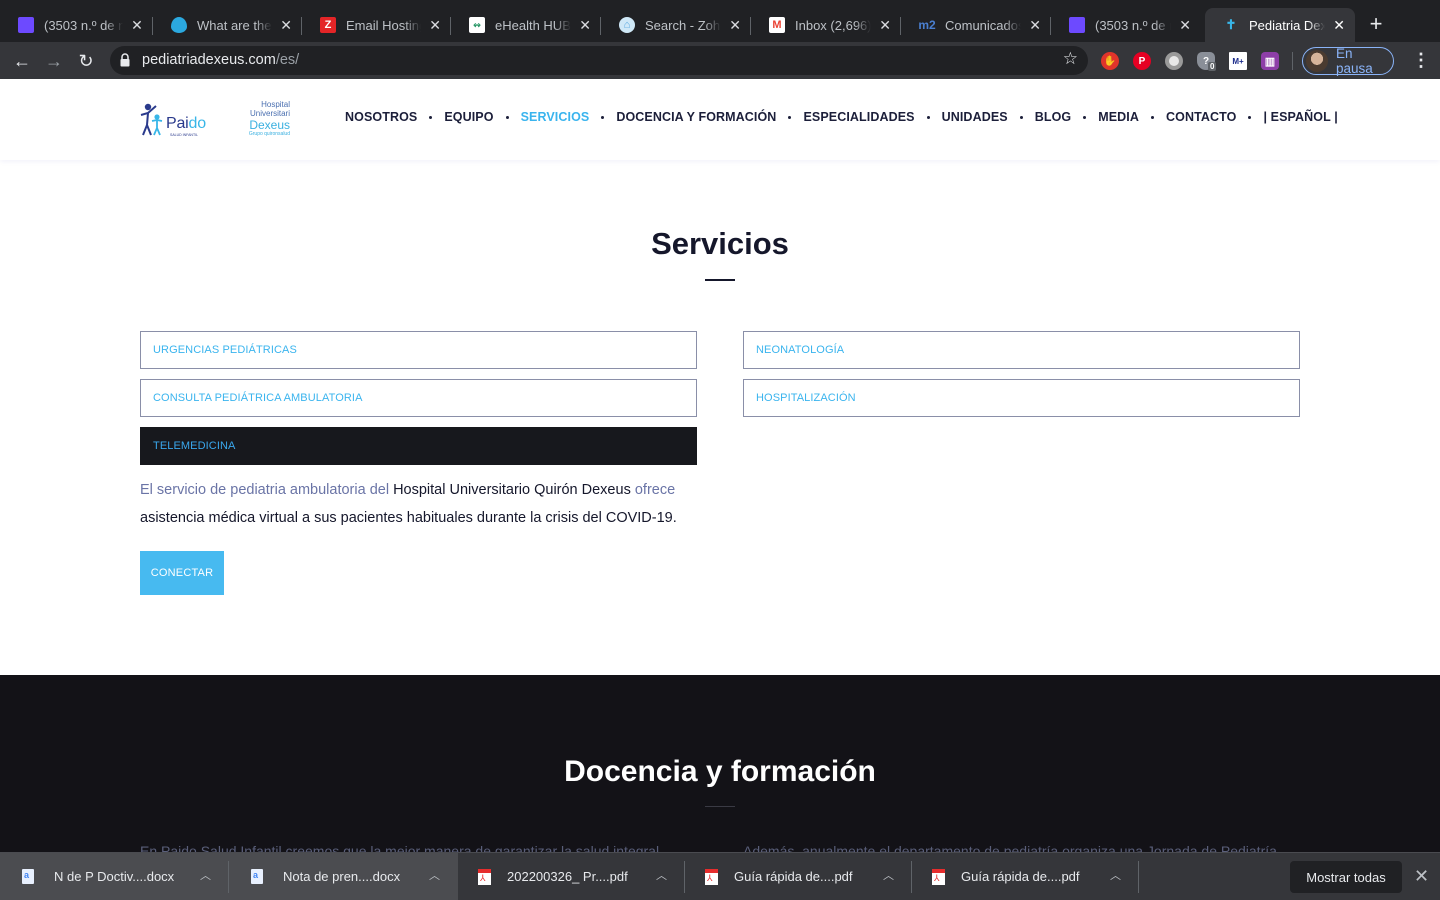 The width and height of the screenshot is (1440, 900). I want to click on paido-wordmark: Paido, so click(186, 123).